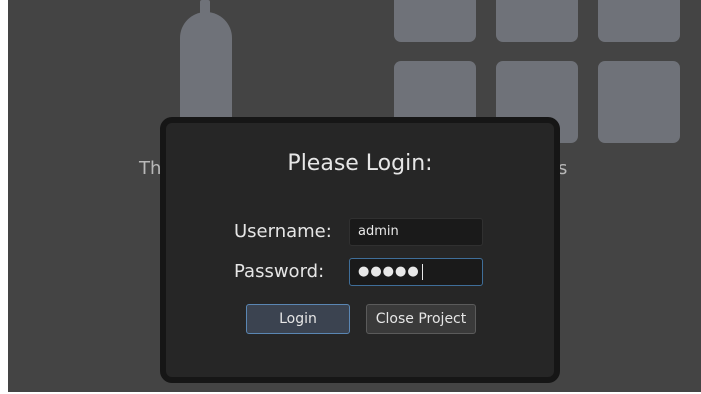  I want to click on close-project-button: Close Project, so click(421, 319).